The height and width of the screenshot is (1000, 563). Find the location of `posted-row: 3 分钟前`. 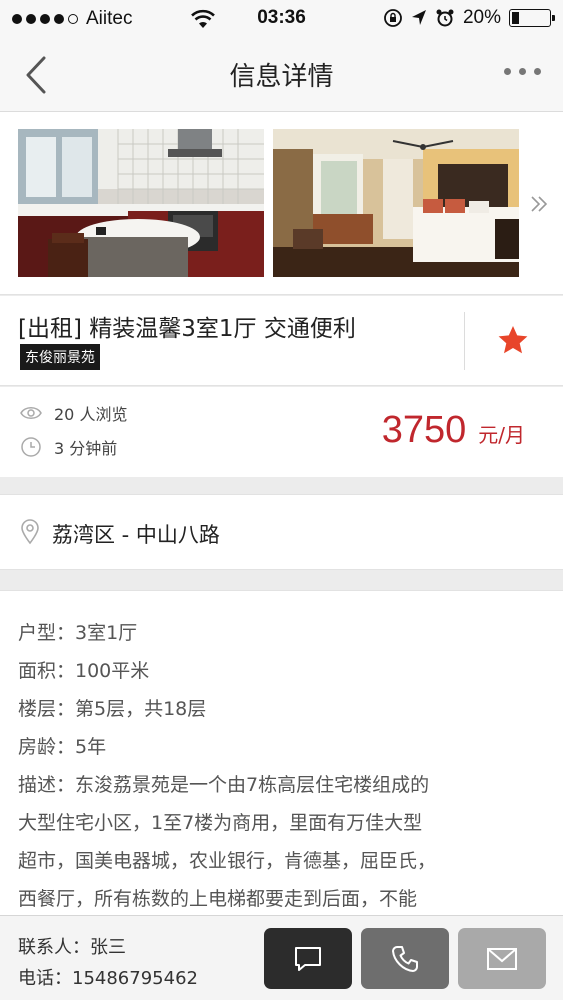

posted-row: 3 分钟前 is located at coordinates (68, 447).